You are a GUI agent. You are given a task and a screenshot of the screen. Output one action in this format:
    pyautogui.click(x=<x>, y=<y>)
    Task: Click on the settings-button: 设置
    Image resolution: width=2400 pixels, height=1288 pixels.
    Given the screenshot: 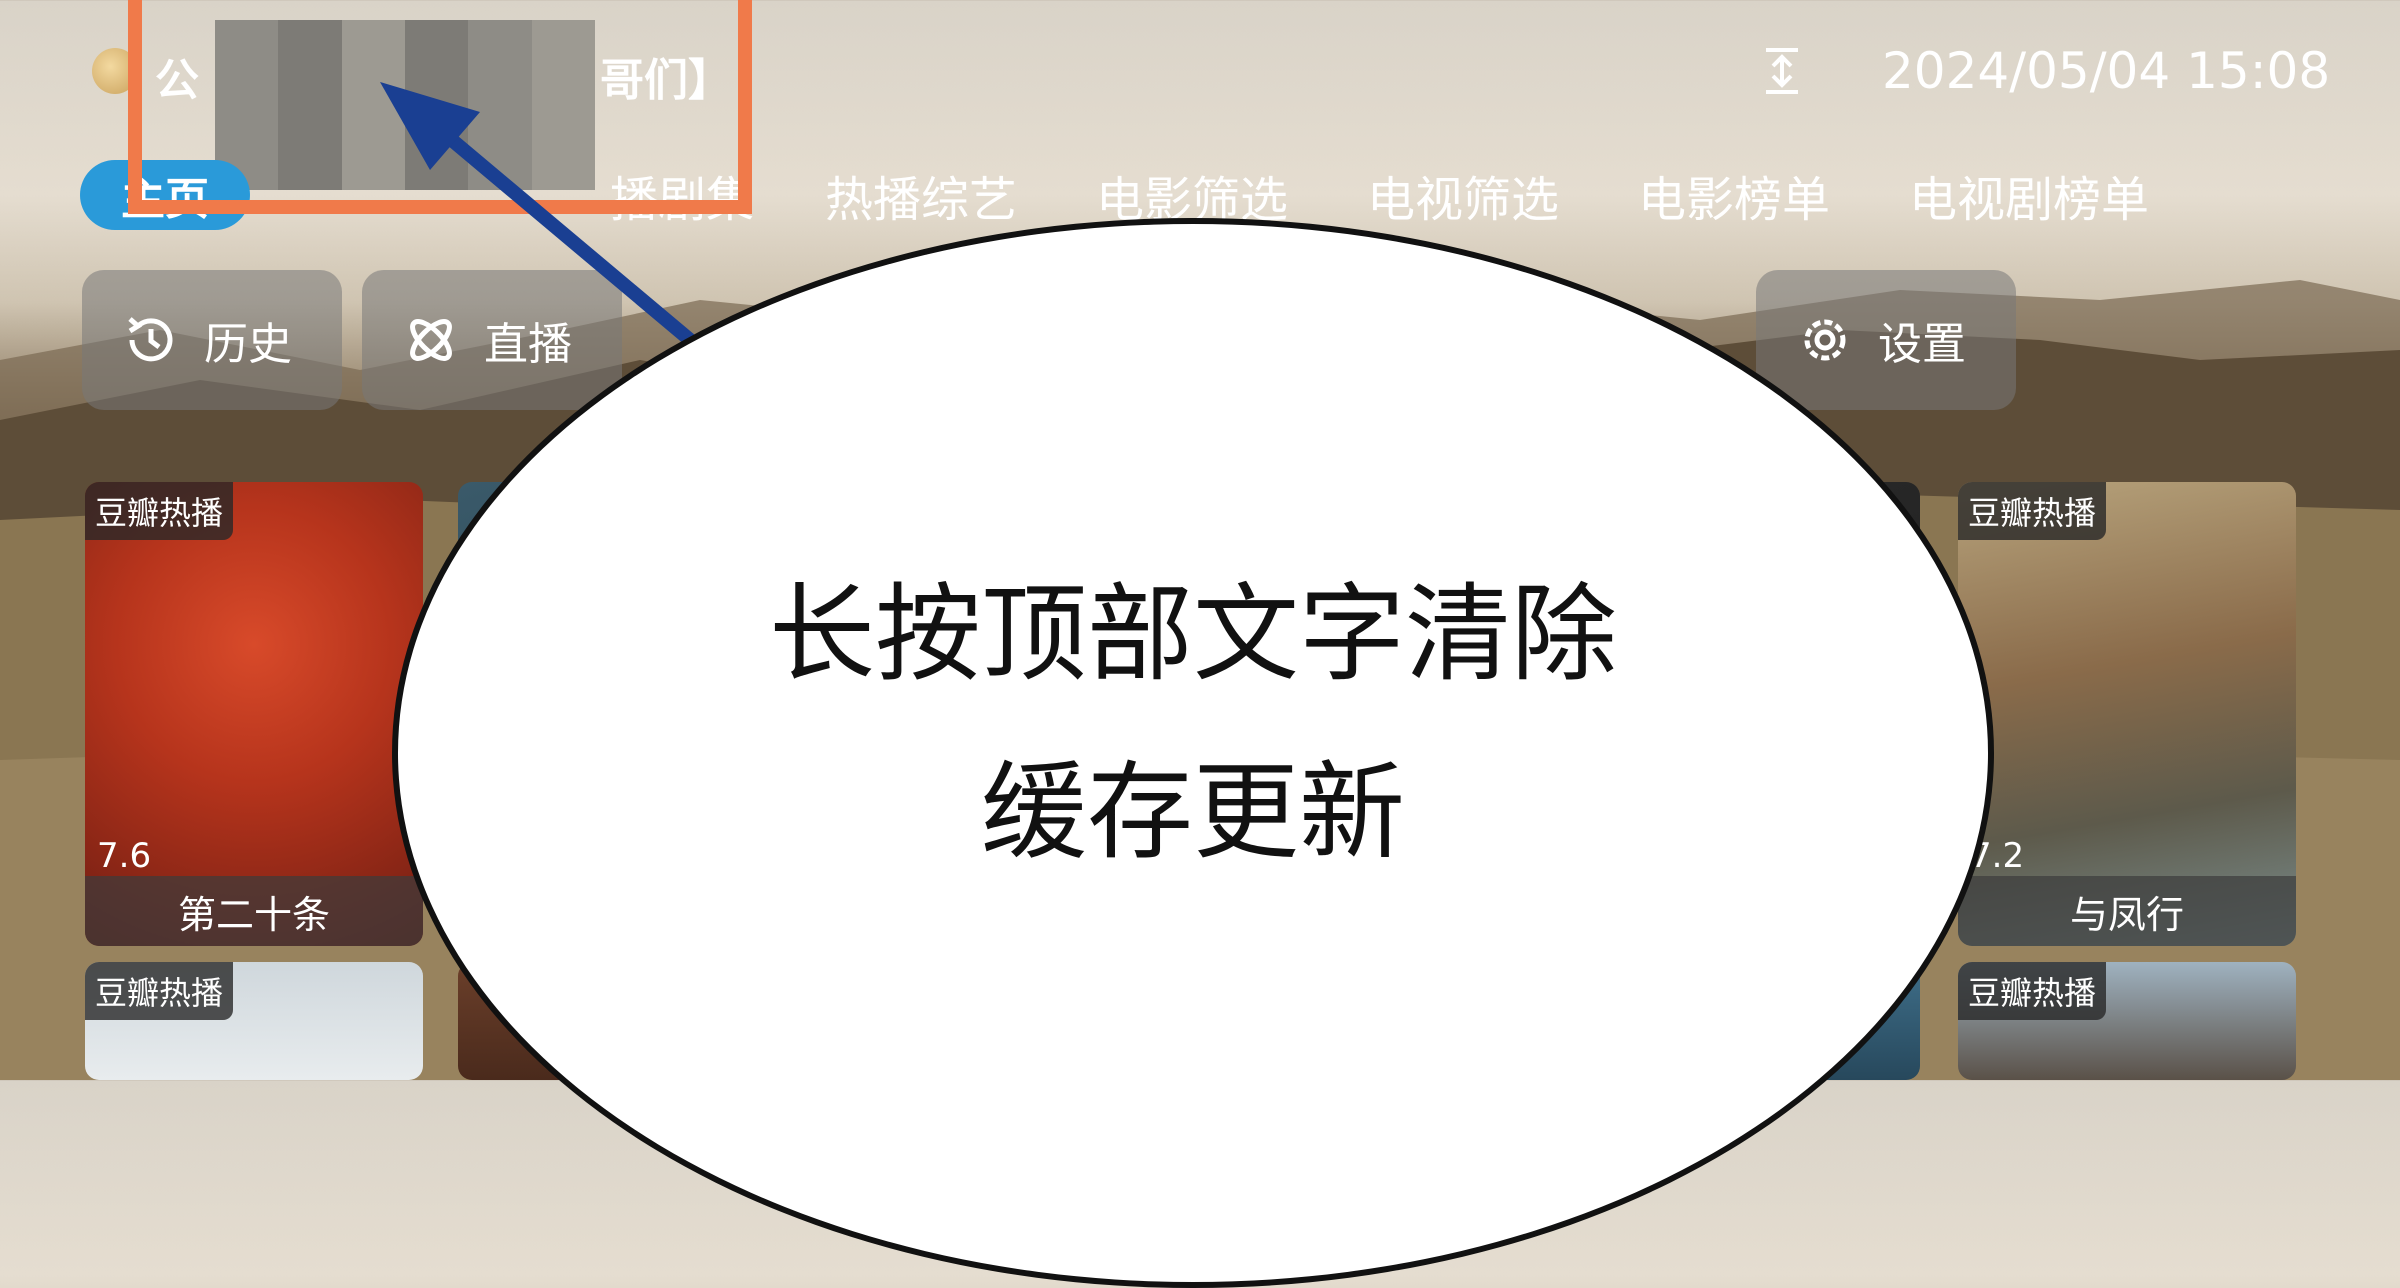 What is the action you would take?
    pyautogui.click(x=1886, y=340)
    